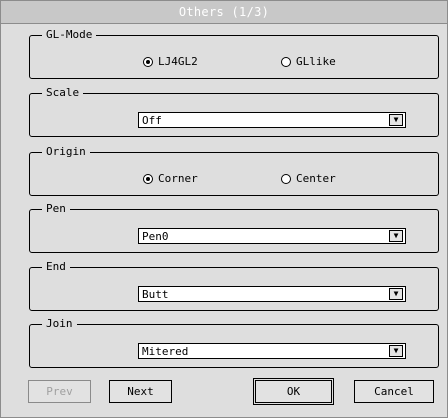 The height and width of the screenshot is (418, 448). I want to click on next-button: Next, so click(140, 391).